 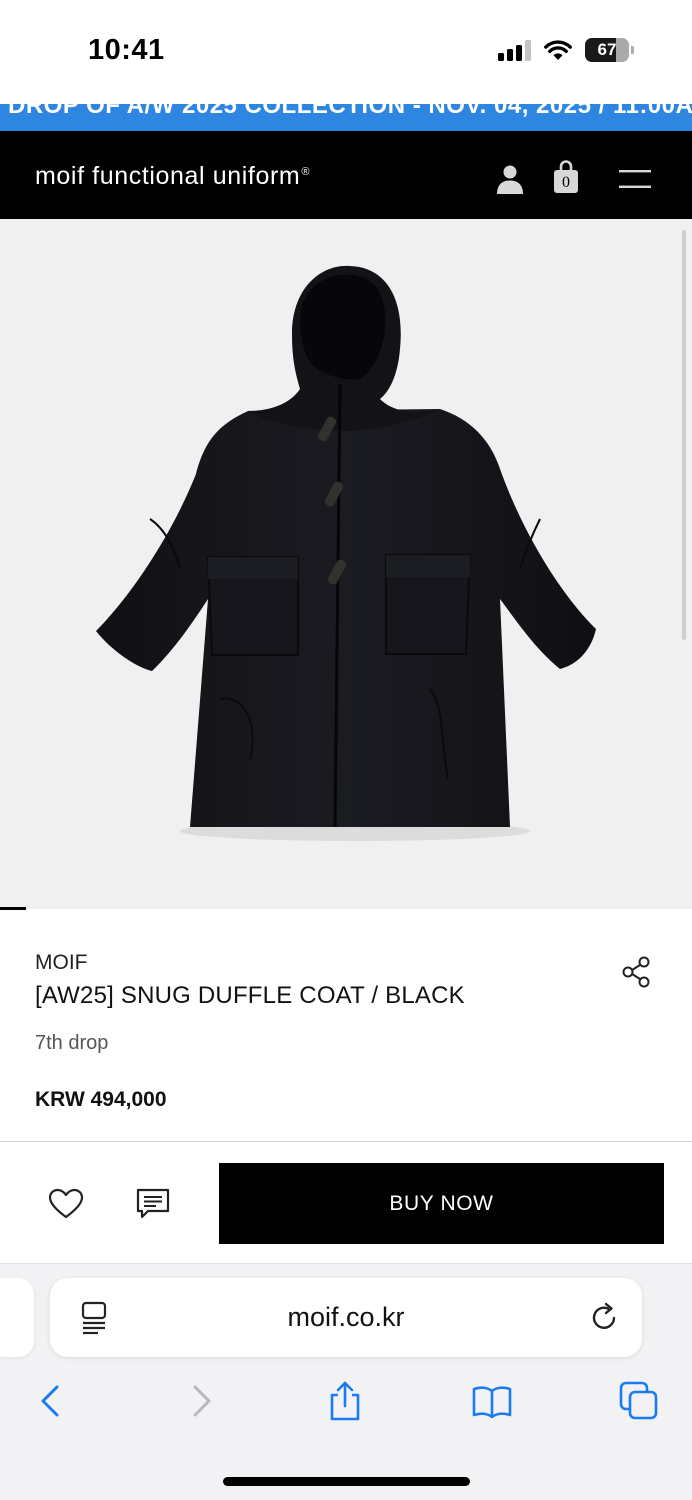 I want to click on bookmarks-icon, so click(x=492, y=1401).